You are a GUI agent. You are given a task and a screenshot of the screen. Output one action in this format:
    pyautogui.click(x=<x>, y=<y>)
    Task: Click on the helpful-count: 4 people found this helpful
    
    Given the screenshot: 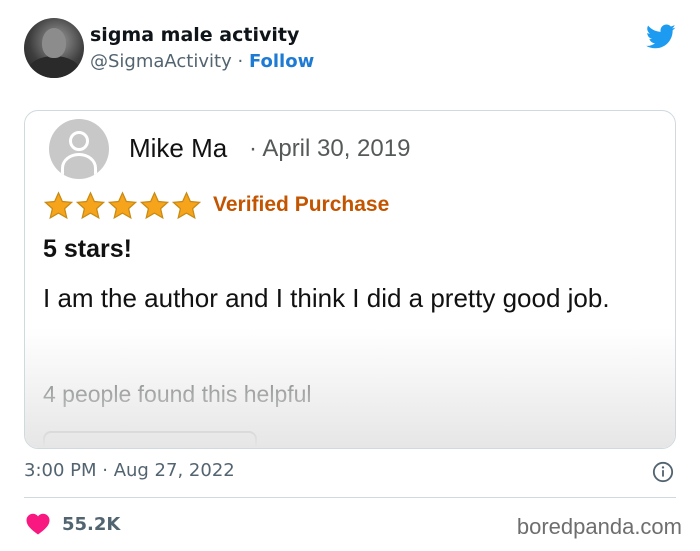 What is the action you would take?
    pyautogui.click(x=177, y=394)
    